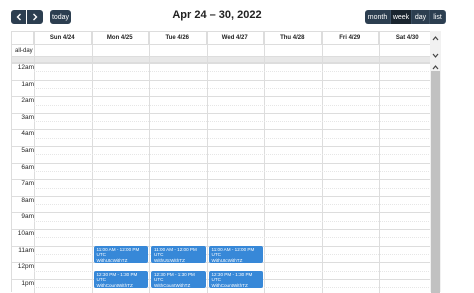  Describe the element at coordinates (217, 15) in the screenshot. I see `page-title: Apr 24 – 30, 2022` at that location.